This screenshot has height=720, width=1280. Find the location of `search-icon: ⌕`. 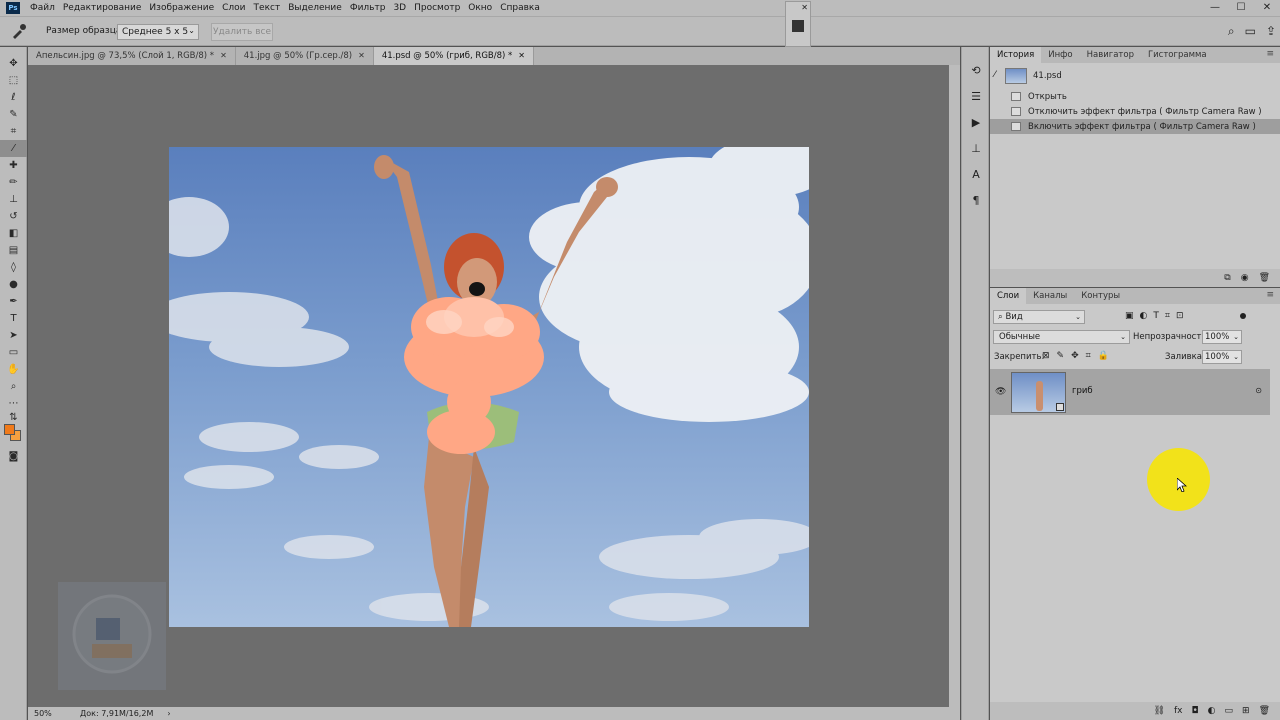

search-icon: ⌕ is located at coordinates (1231, 31).